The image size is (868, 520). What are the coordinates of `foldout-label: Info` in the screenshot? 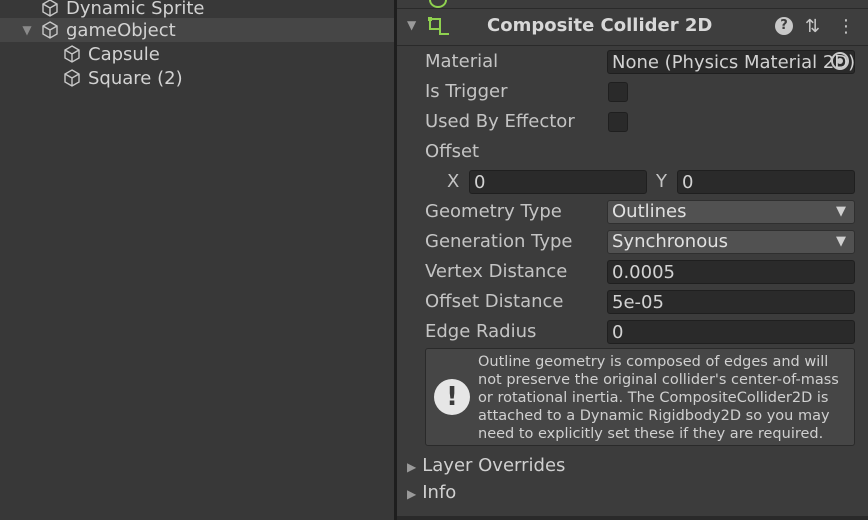 It's located at (439, 492).